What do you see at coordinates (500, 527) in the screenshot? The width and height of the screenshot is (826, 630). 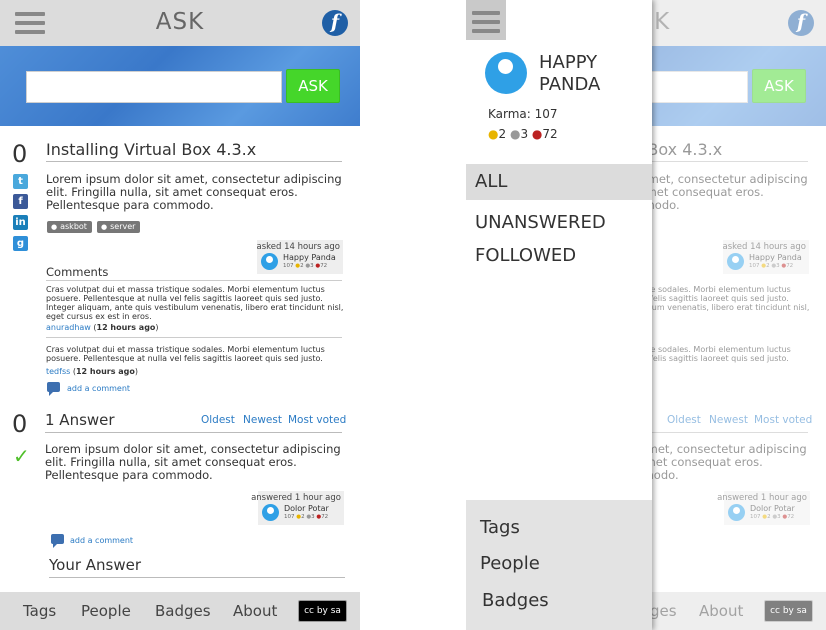 I see `drawer-link-tags: Tags` at bounding box center [500, 527].